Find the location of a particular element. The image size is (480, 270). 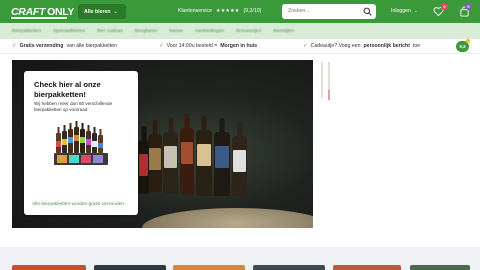

category-link: Bier cadeau is located at coordinates (110, 31).